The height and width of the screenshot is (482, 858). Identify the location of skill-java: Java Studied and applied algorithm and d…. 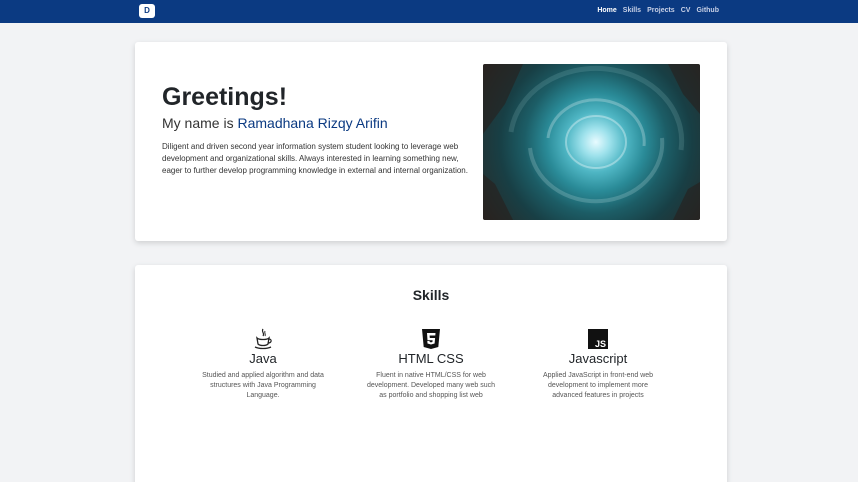
(263, 364).